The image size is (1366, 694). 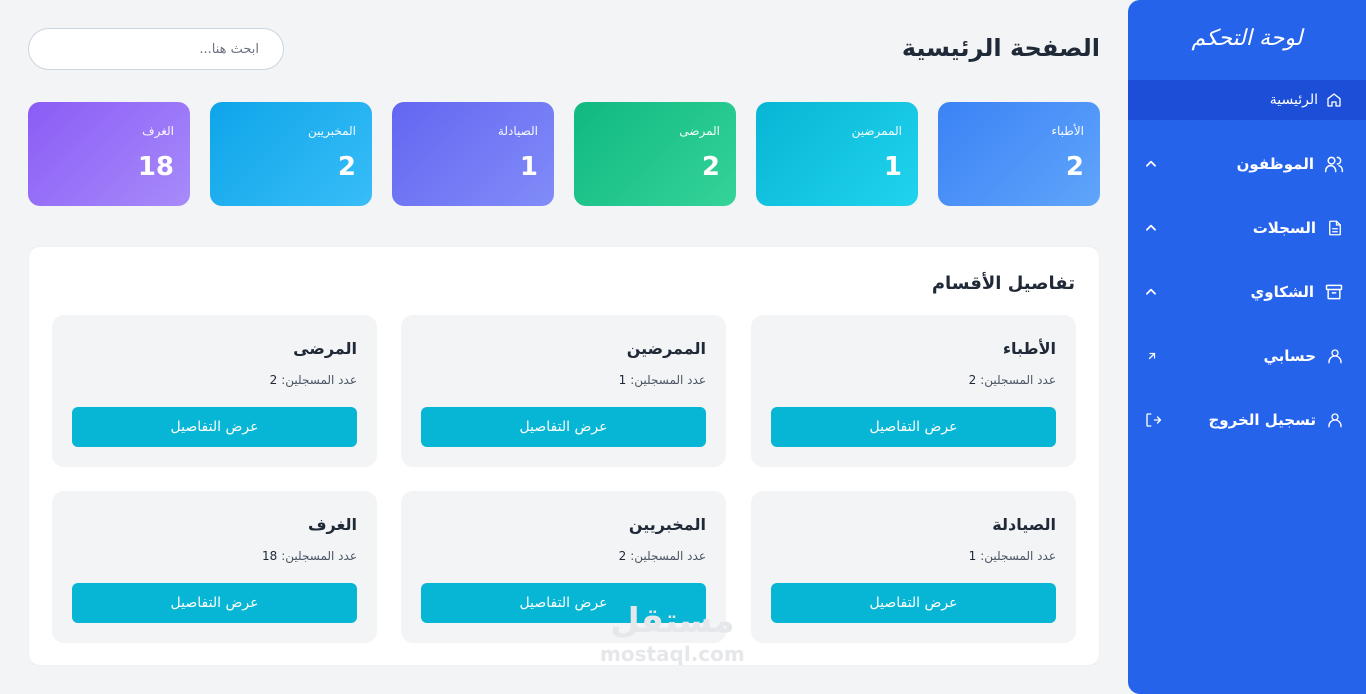 I want to click on page-title: الصفحة الرئيسية, so click(x=1000, y=48).